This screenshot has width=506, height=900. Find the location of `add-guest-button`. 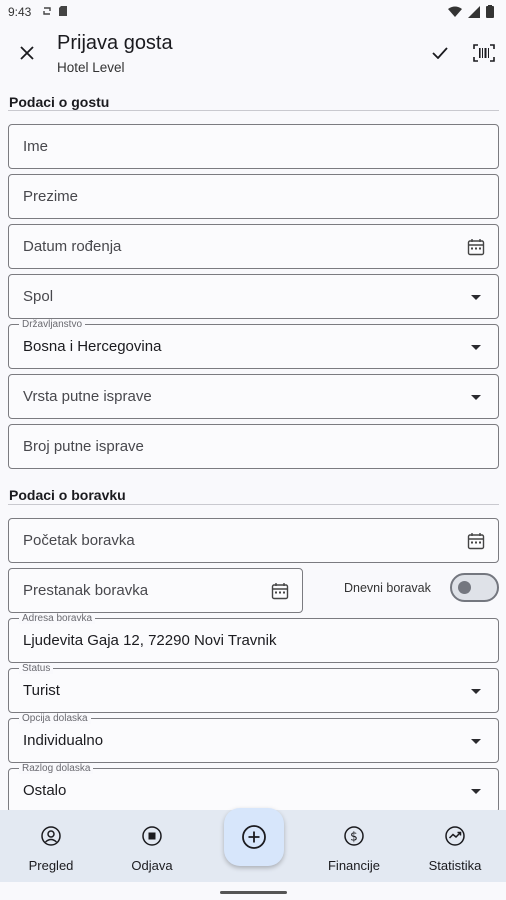

add-guest-button is located at coordinates (254, 837).